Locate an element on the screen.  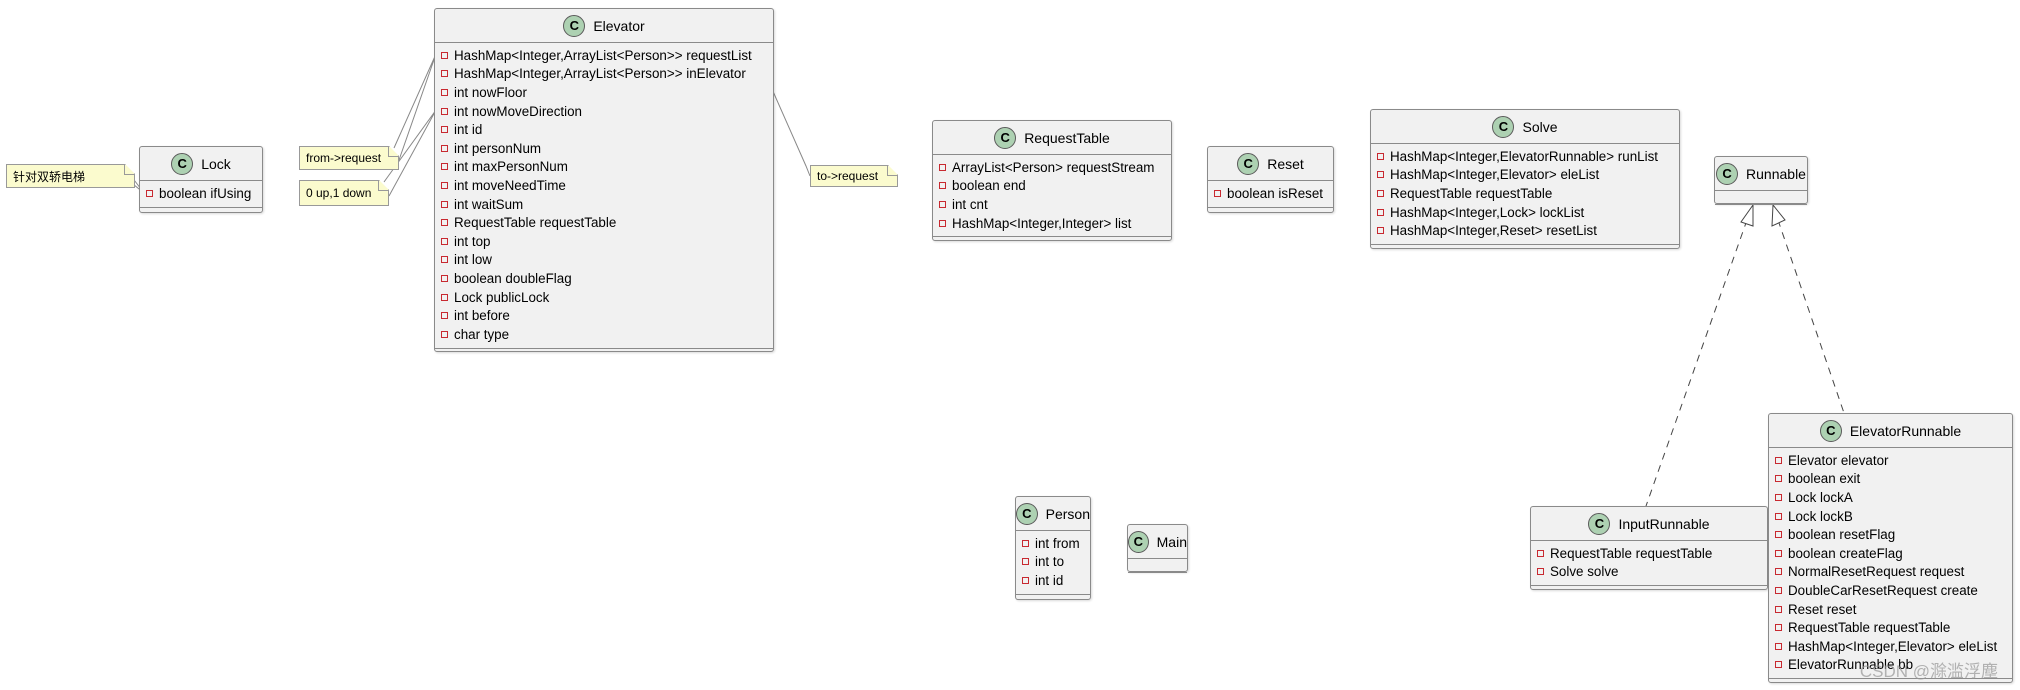
field: boolean createFlag is located at coordinates (1890, 553).